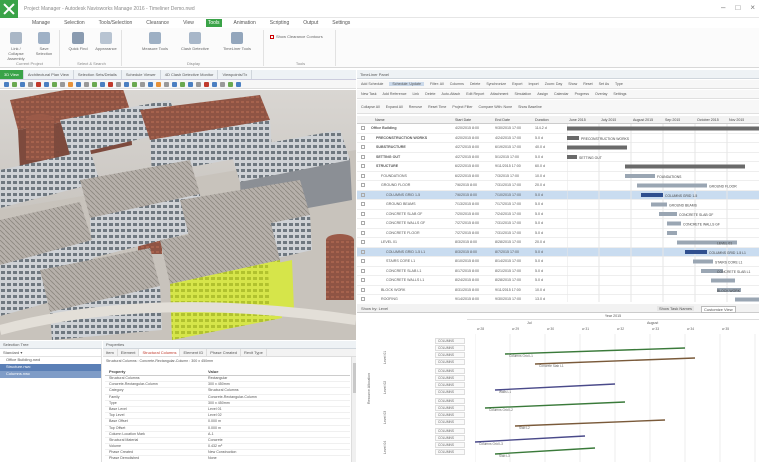 The height and width of the screenshot is (462, 759). Describe the element at coordinates (395, 94) in the screenshot. I see `timeliner-tool-button: Add Reference` at that location.